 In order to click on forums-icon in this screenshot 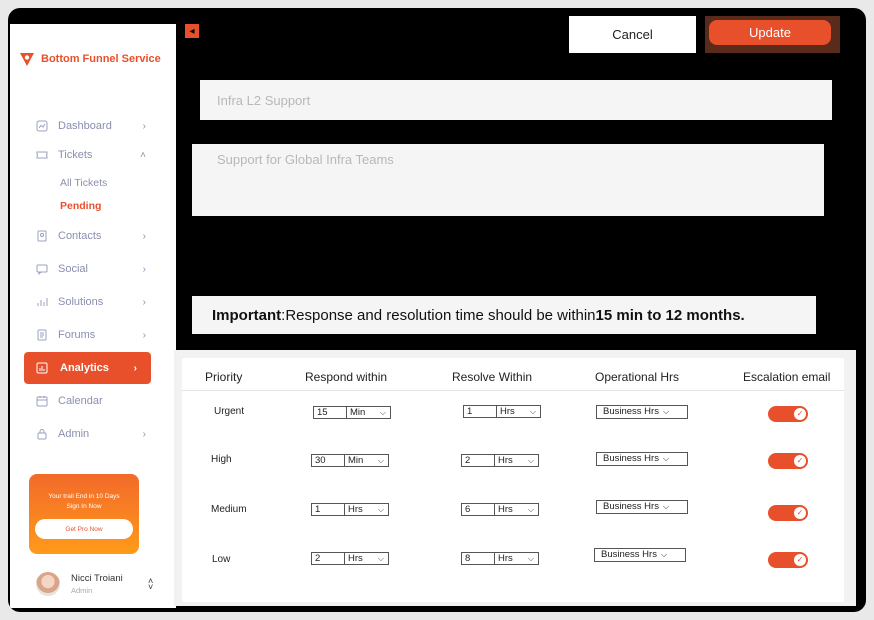, I will do `click(42, 335)`.